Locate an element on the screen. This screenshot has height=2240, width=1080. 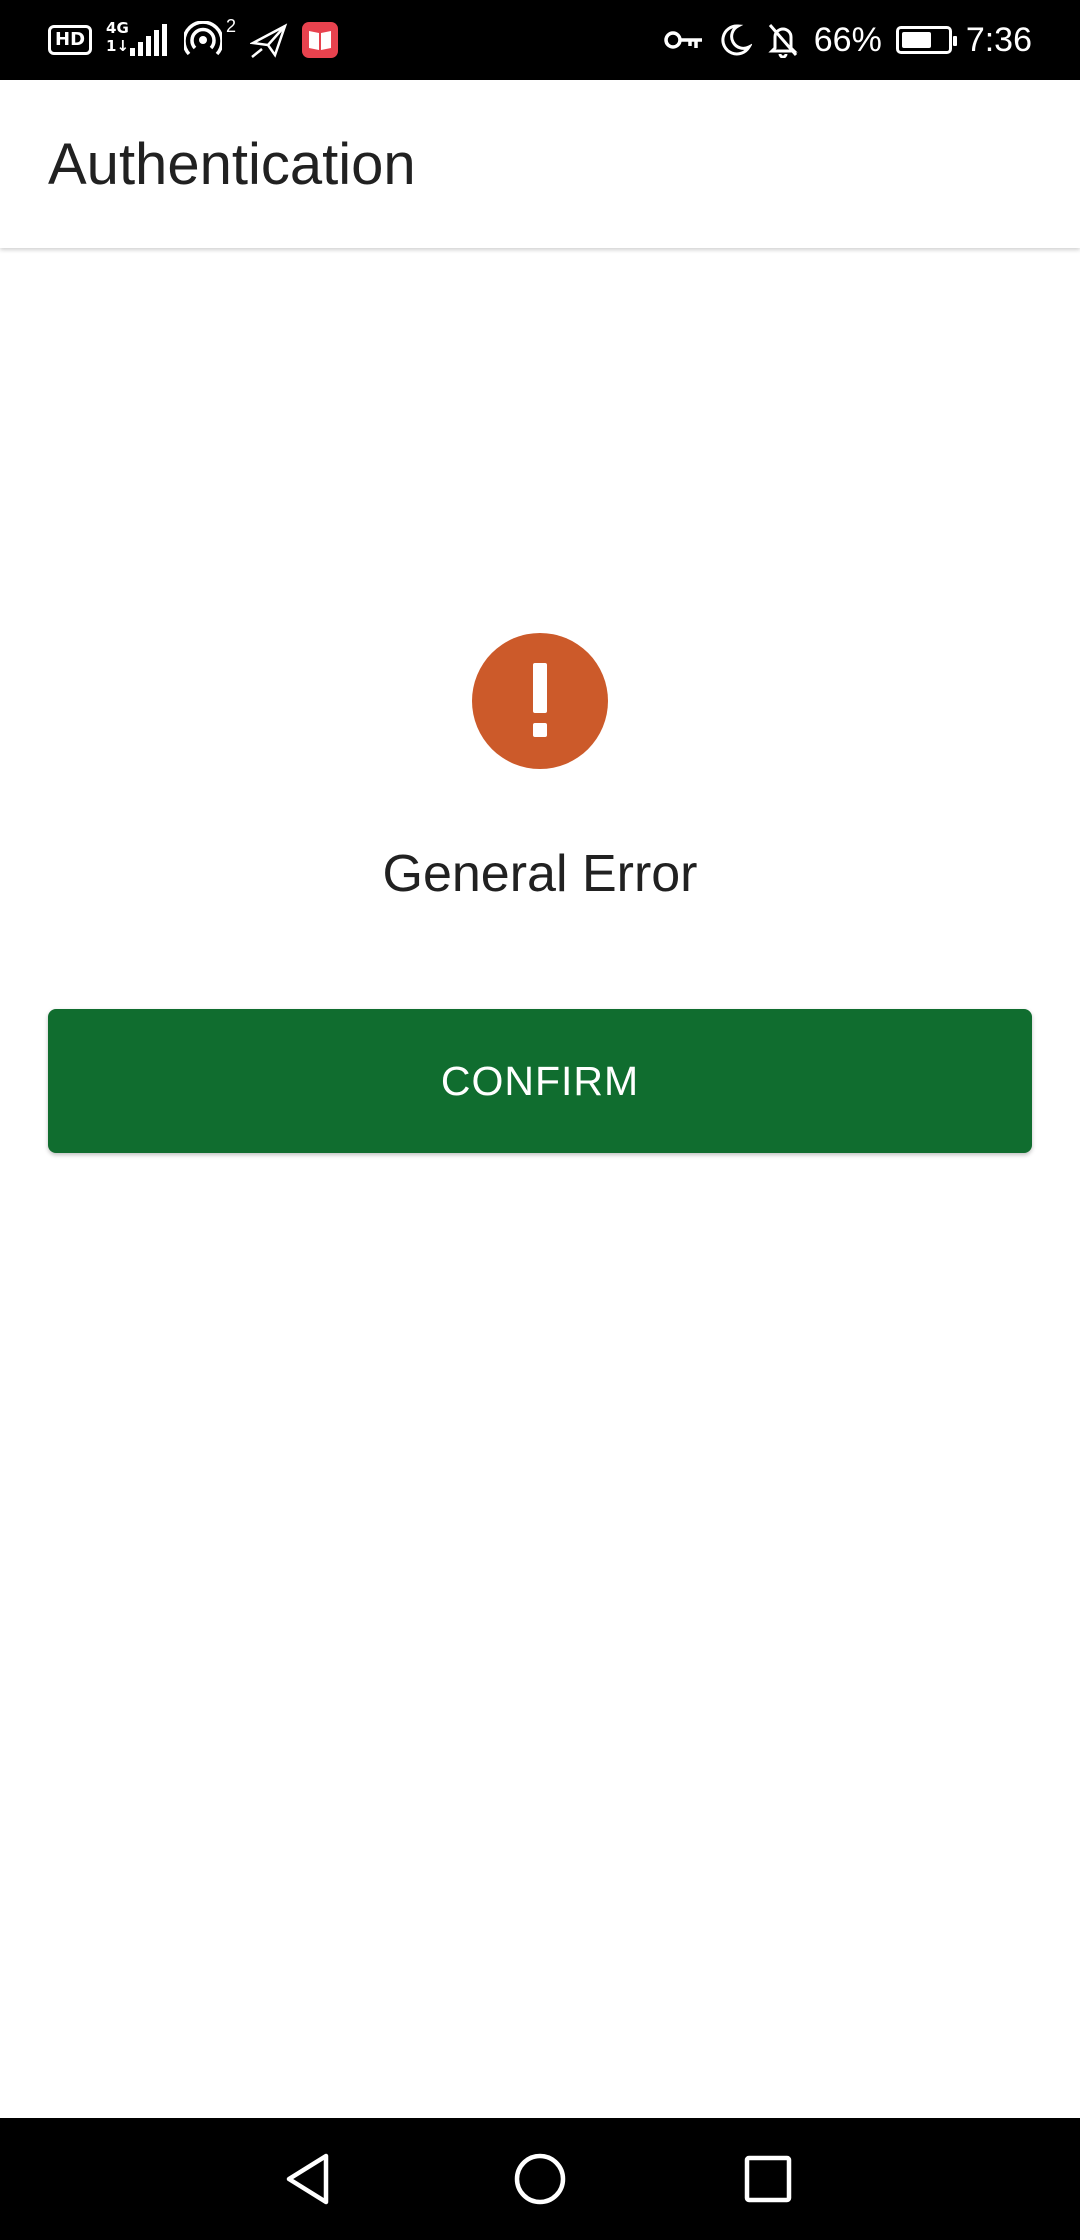
confirm-button-label: CONFIRM is located at coordinates (540, 1080).